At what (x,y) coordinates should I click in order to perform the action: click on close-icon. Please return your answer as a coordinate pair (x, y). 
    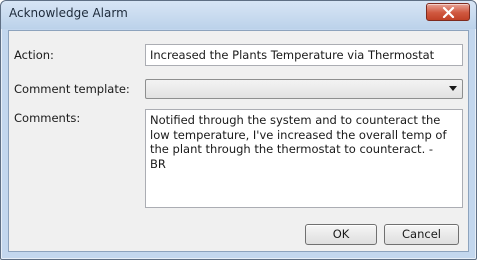
    Looking at the image, I should click on (448, 12).